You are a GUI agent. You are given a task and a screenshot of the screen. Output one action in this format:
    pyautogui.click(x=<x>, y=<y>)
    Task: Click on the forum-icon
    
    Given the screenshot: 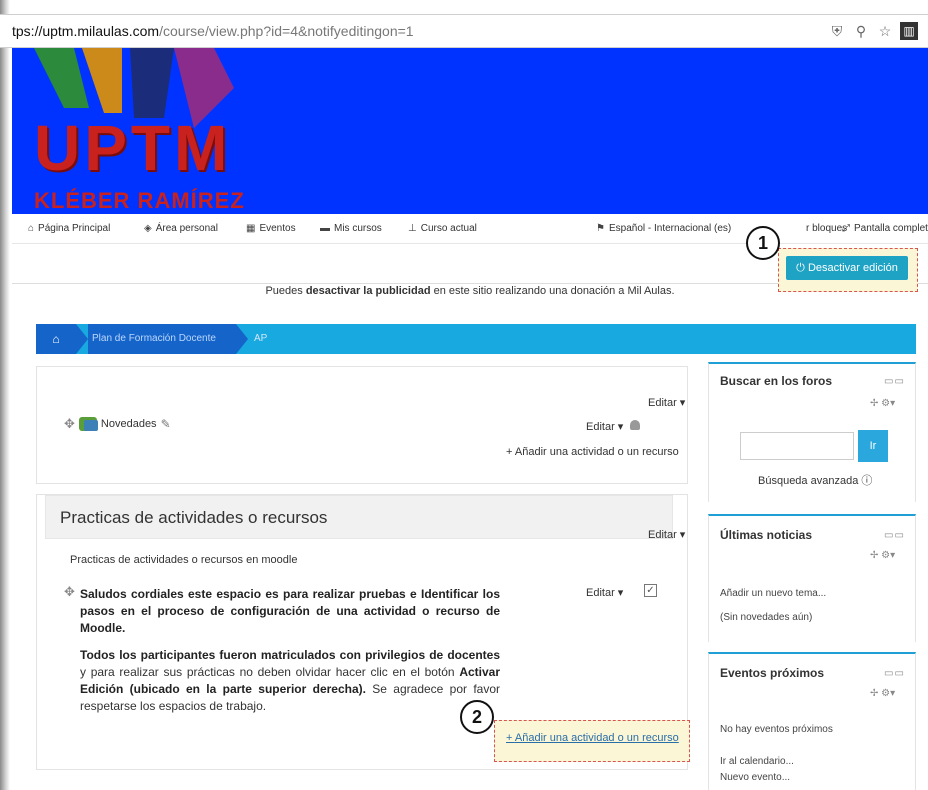 What is the action you would take?
    pyautogui.click(x=88, y=424)
    